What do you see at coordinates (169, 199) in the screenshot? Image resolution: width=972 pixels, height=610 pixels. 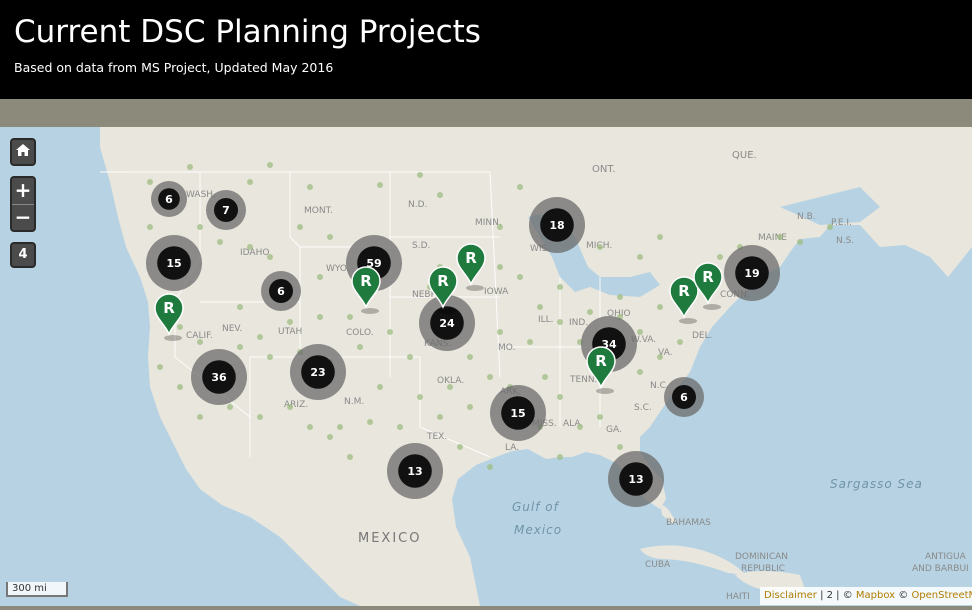 I see `cluster-wa-coast: 6` at bounding box center [169, 199].